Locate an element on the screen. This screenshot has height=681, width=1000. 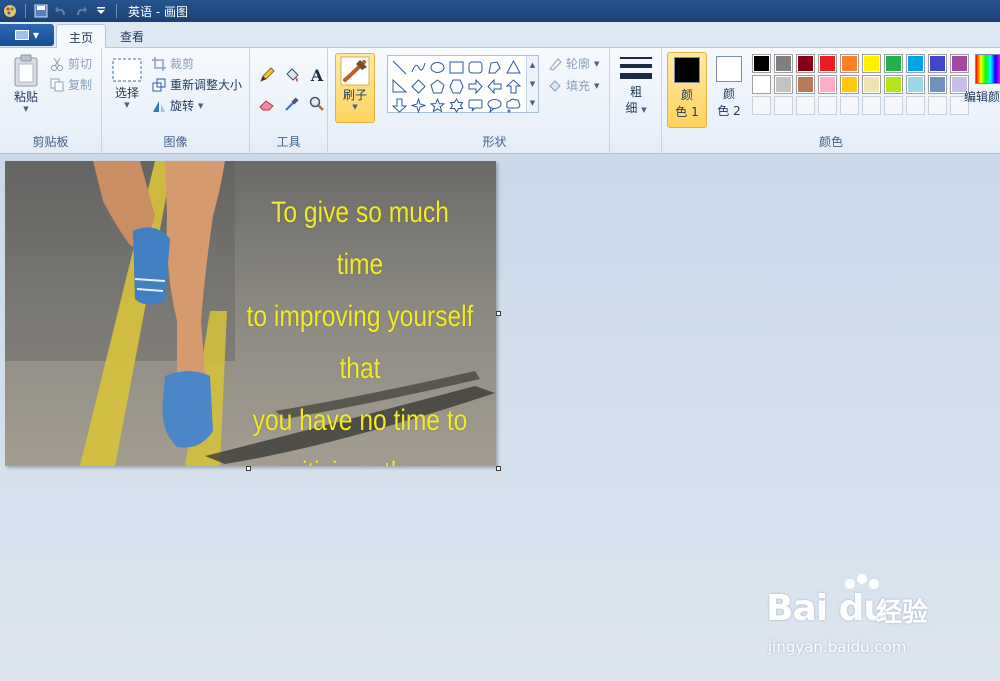
curve-shape-icon is located at coordinates (418, 67).